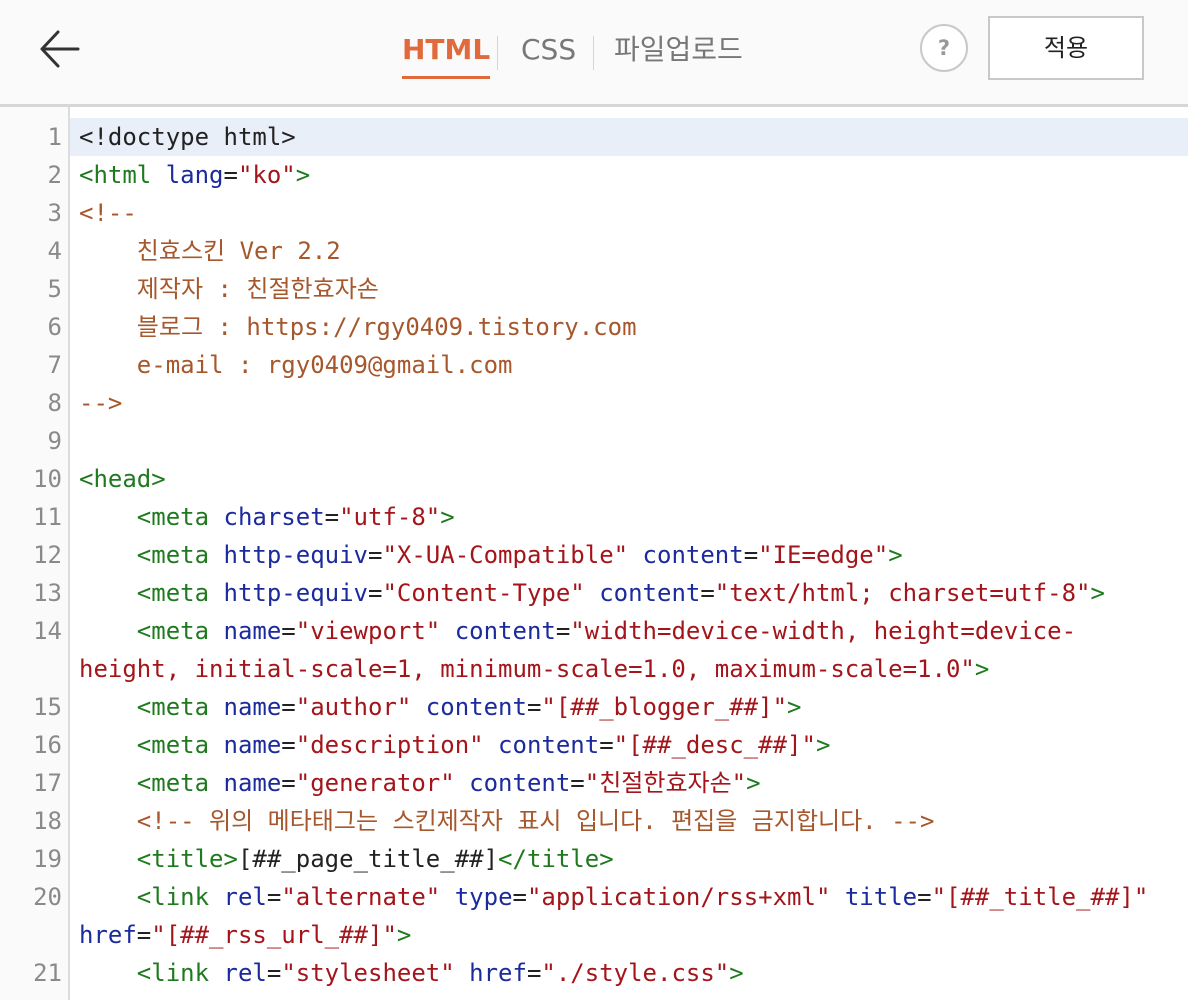 The height and width of the screenshot is (1000, 1188). I want to click on code-token: 친효스킨 Ver 2.2, so click(210, 251).